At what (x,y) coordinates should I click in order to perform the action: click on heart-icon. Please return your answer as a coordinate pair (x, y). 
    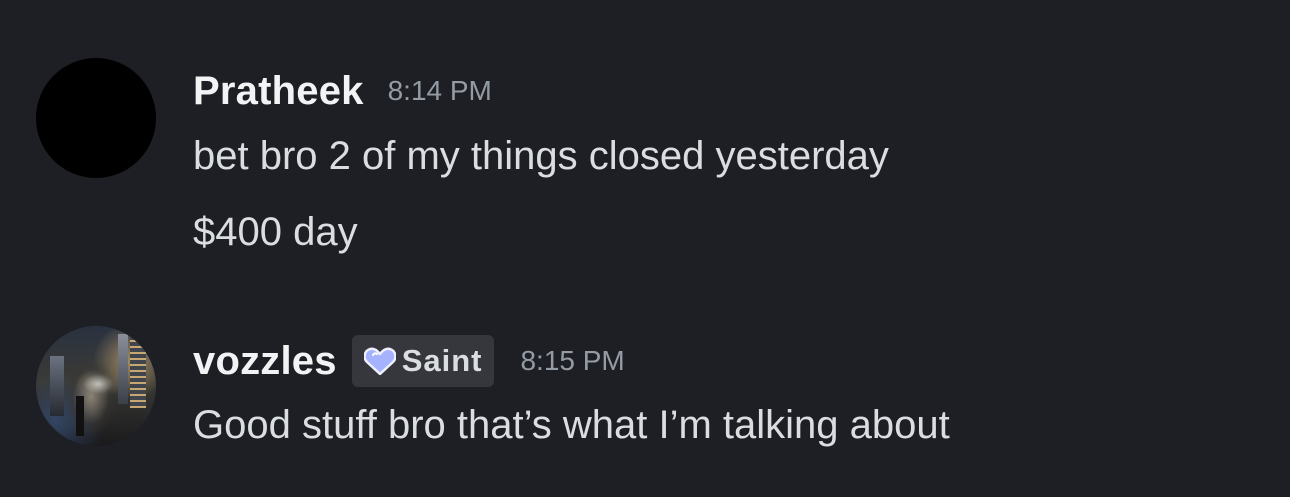
    Looking at the image, I should click on (379, 361).